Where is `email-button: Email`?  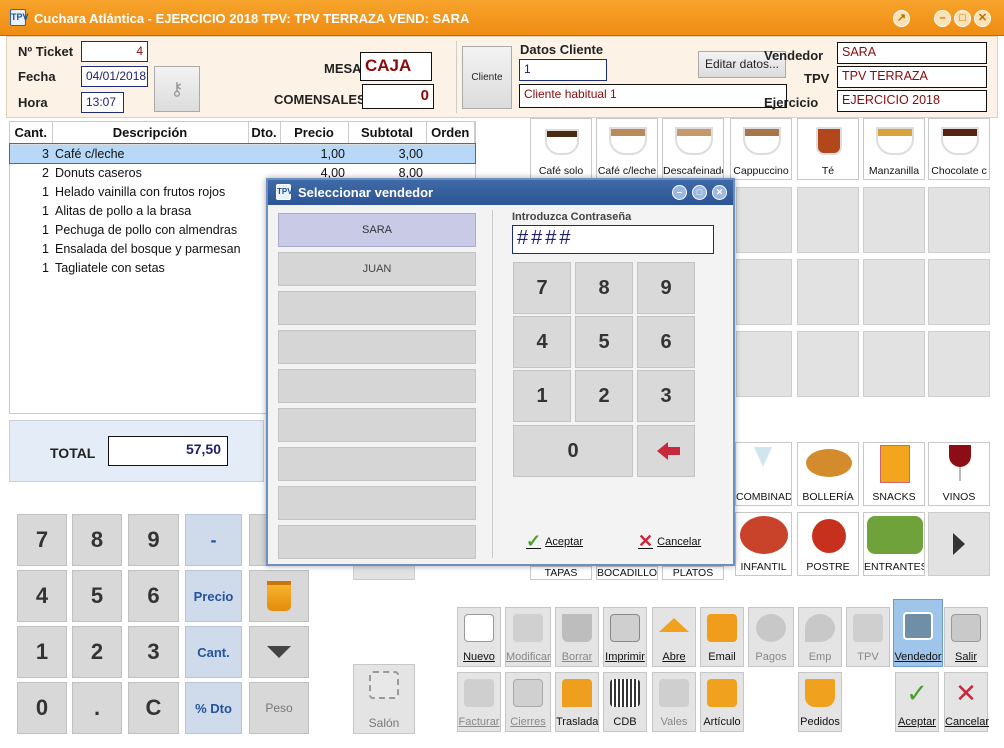
email-button: Email is located at coordinates (722, 637).